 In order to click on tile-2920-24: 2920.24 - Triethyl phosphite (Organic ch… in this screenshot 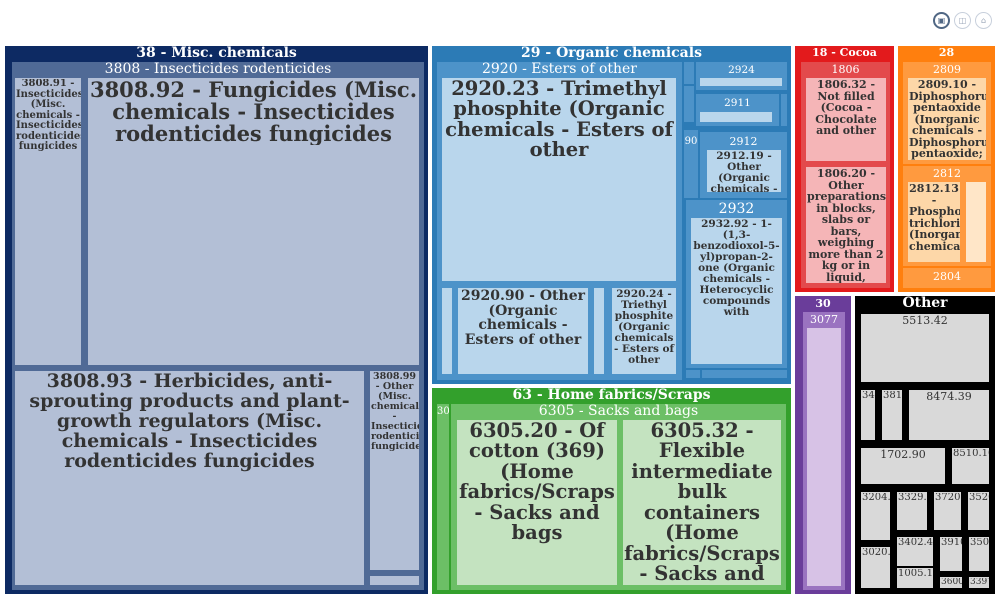, I will do `click(644, 331)`.